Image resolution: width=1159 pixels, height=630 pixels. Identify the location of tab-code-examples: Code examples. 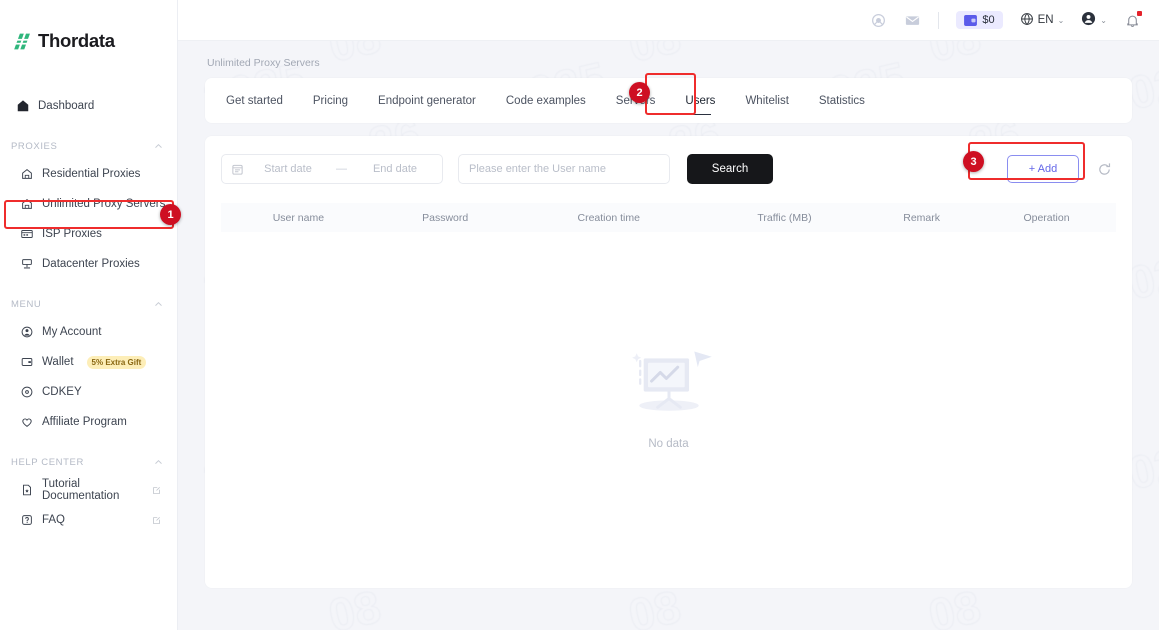
(546, 100).